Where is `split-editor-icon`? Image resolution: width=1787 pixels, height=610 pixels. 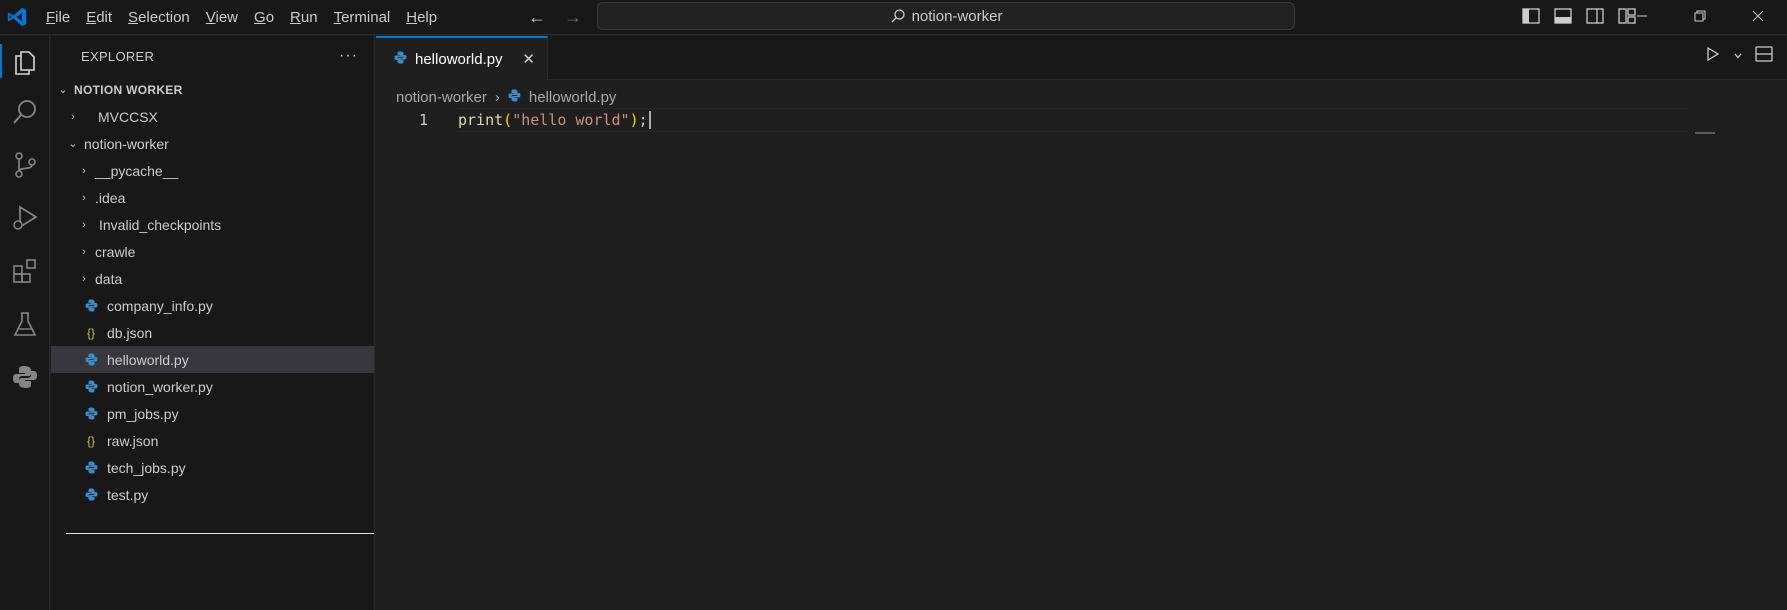
split-editor-icon is located at coordinates (1764, 56).